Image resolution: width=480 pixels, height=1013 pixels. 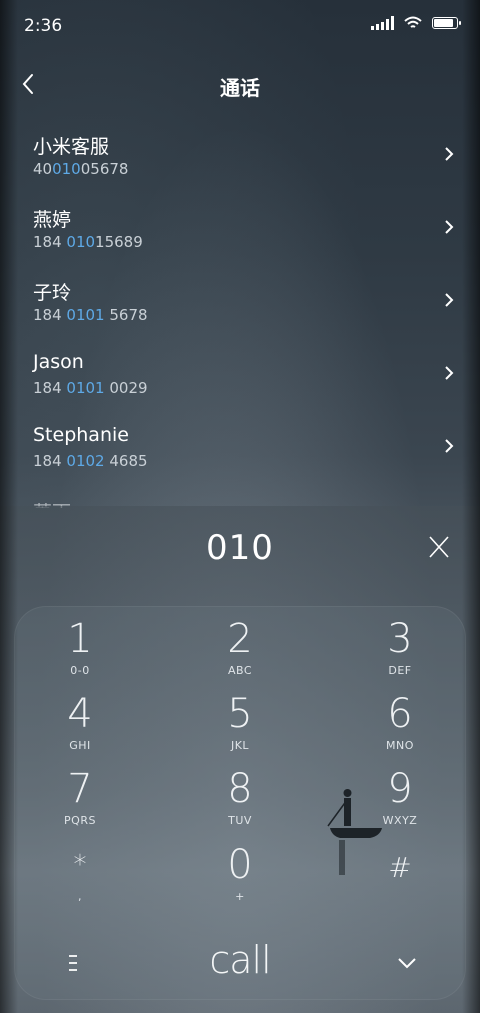 What do you see at coordinates (81, 435) in the screenshot?
I see `contact-name: Stephanie` at bounding box center [81, 435].